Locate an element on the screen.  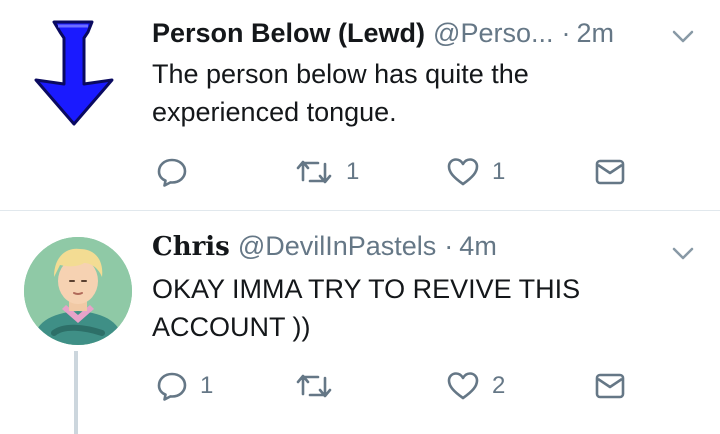
timestamp: 4m is located at coordinates (478, 246).